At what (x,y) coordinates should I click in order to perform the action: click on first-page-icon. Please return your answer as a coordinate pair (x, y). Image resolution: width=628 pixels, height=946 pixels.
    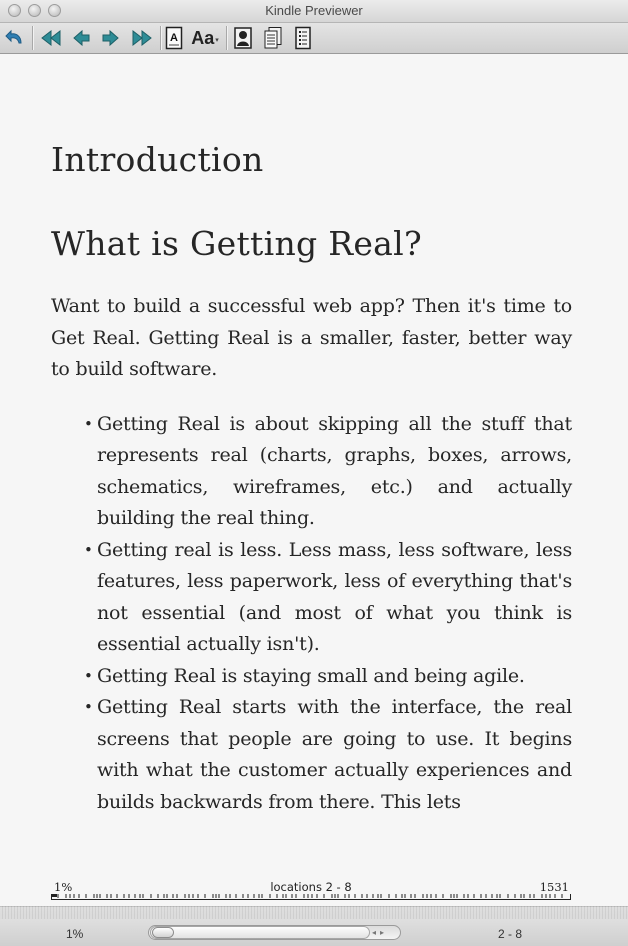
    Looking at the image, I should click on (51, 38).